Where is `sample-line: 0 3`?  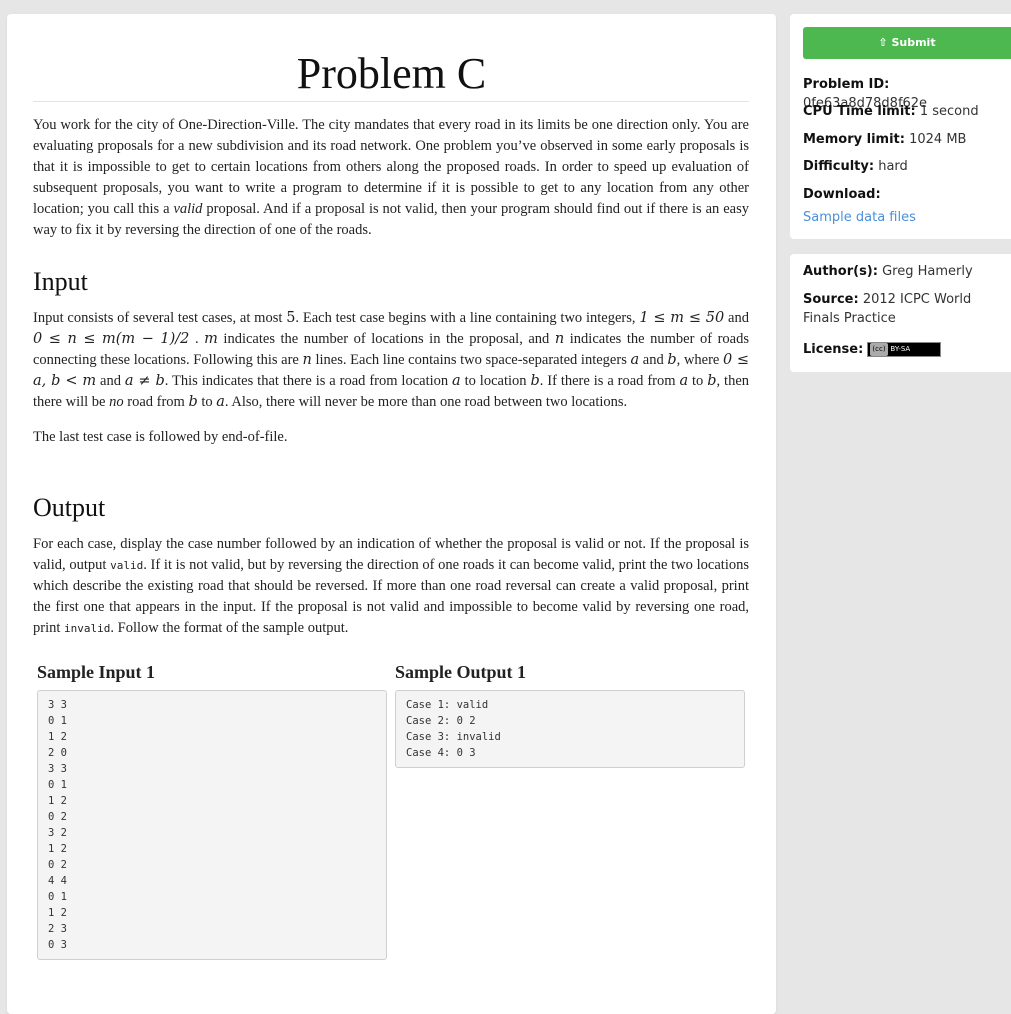 sample-line: 0 3 is located at coordinates (57, 945).